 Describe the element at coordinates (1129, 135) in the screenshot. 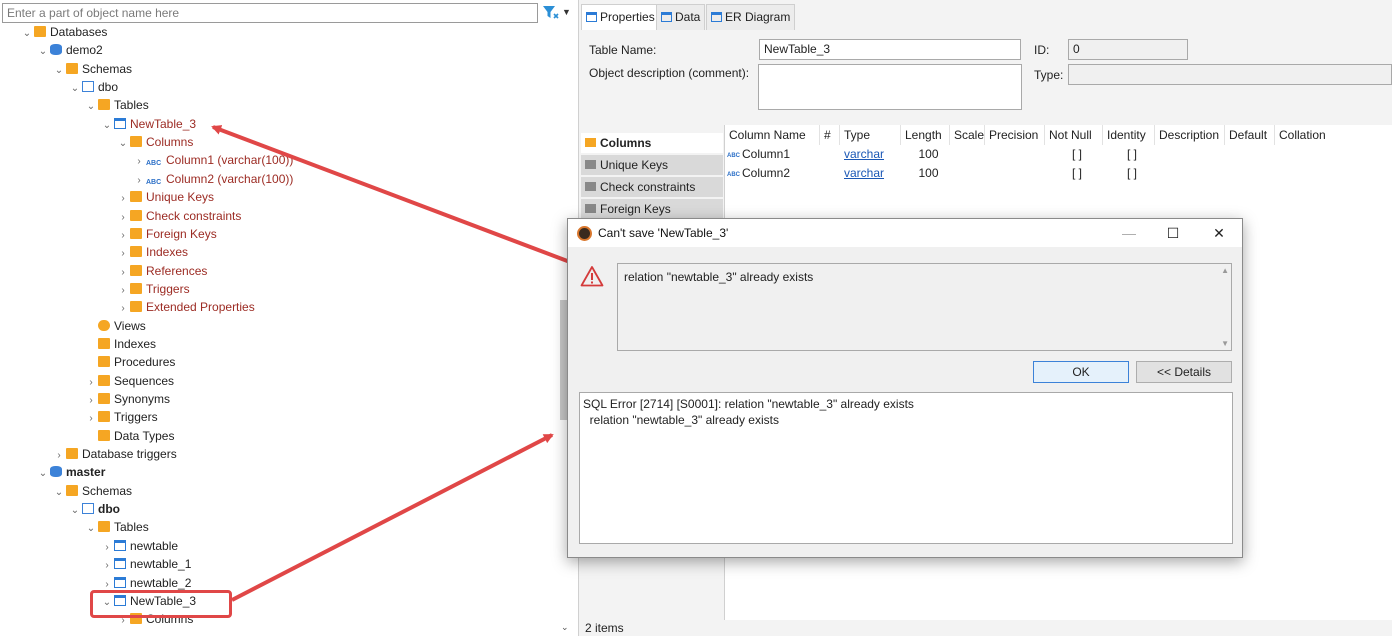

I see `grid-header: Identity` at that location.